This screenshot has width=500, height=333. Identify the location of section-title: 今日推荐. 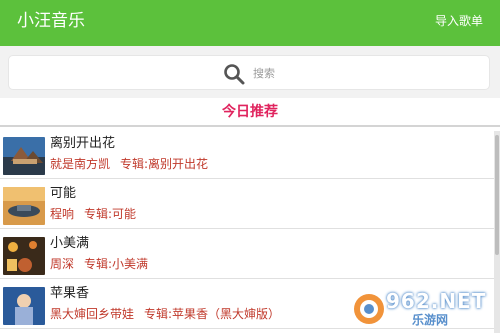
(250, 112).